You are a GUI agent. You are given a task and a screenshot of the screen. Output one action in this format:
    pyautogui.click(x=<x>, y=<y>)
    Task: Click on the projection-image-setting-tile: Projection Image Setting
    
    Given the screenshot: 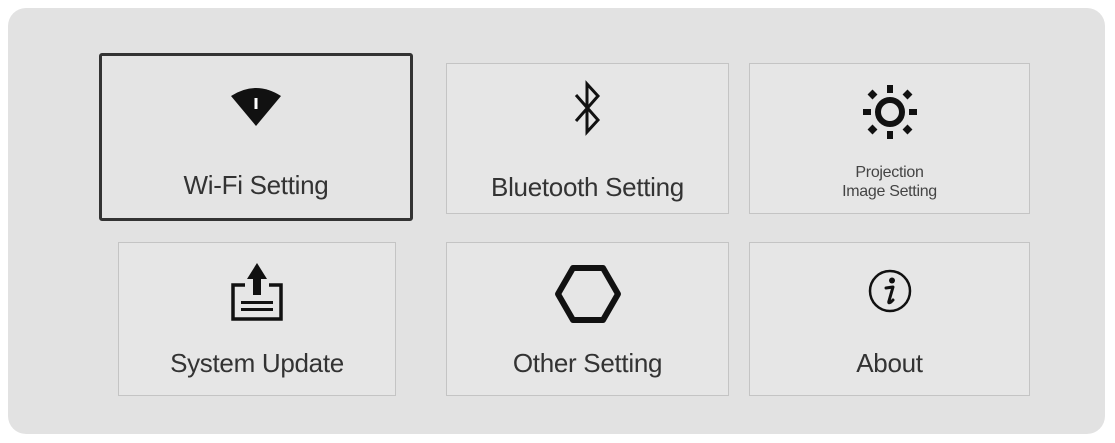 What is the action you would take?
    pyautogui.click(x=889, y=138)
    